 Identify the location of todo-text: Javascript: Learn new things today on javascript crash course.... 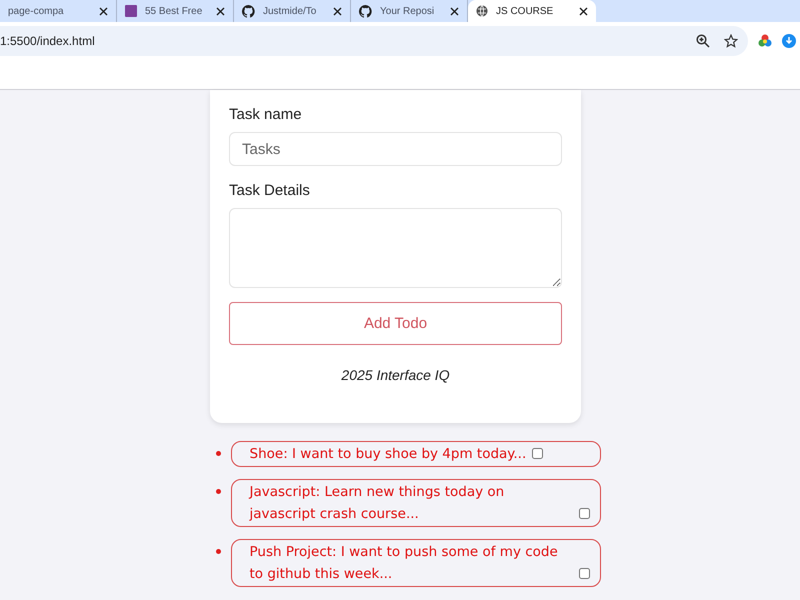
(378, 503).